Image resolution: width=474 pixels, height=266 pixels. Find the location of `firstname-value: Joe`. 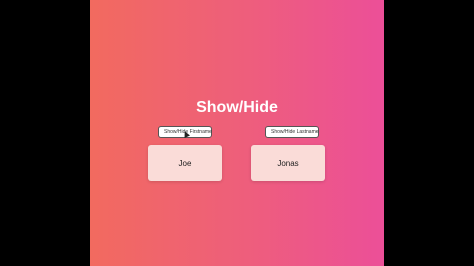

firstname-value: Joe is located at coordinates (185, 163).